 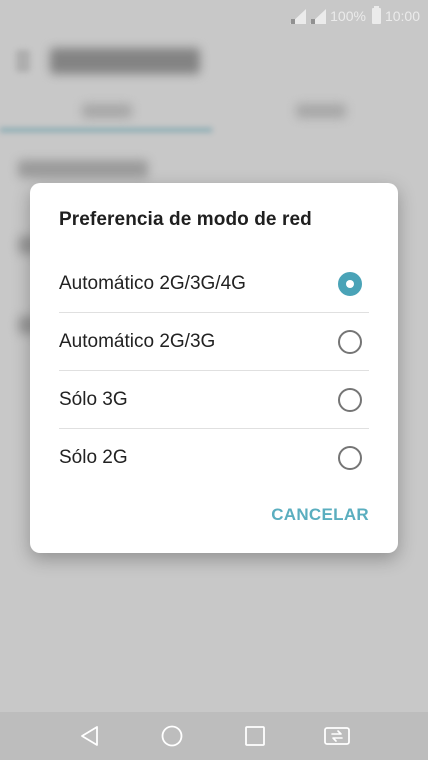 What do you see at coordinates (214, 400) in the screenshot?
I see `option-only-3g: Sólo 3G` at bounding box center [214, 400].